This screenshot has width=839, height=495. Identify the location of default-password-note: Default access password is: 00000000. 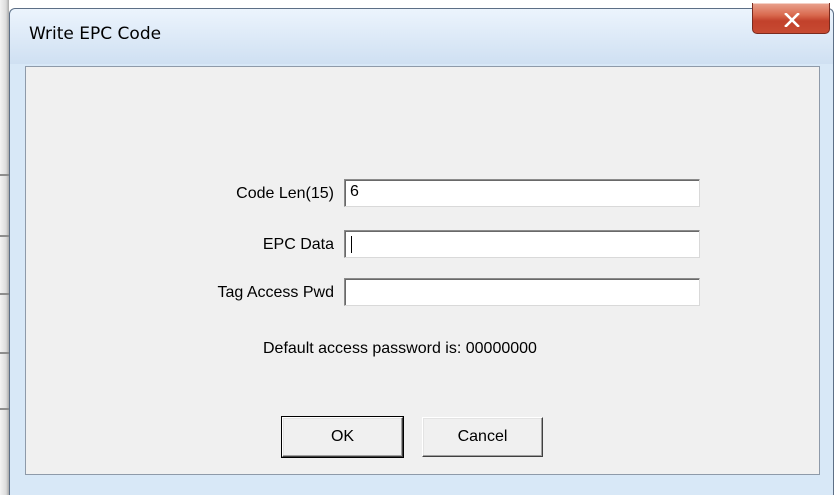
(400, 348).